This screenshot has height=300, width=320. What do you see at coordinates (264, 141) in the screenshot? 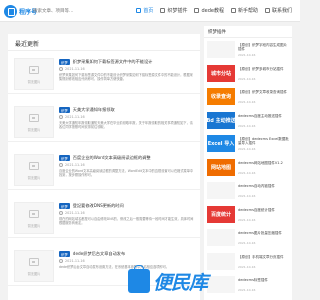
I see `plugin-title: 【原创】dedecms Excel数据批量导入插件` at bounding box center [264, 141].